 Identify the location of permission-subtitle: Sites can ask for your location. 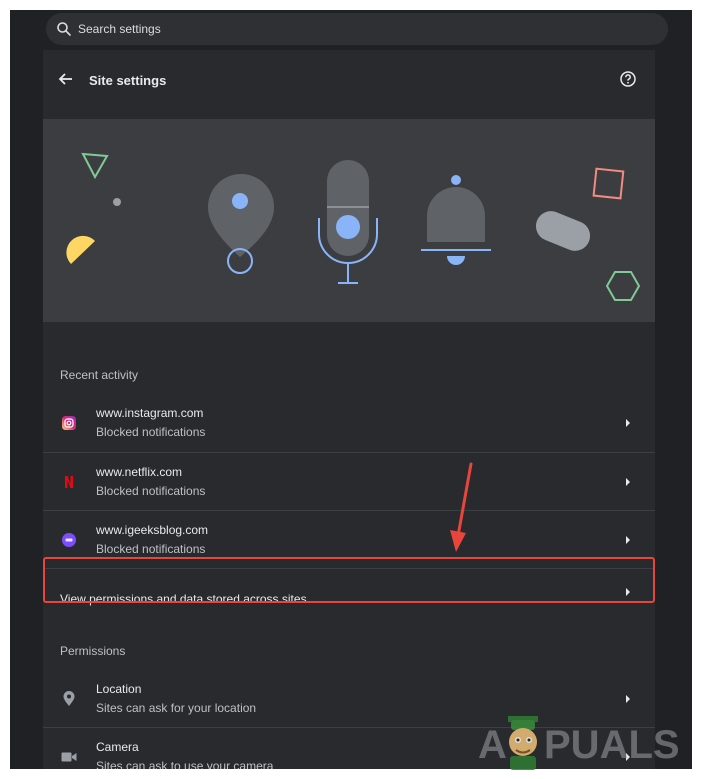
(176, 708).